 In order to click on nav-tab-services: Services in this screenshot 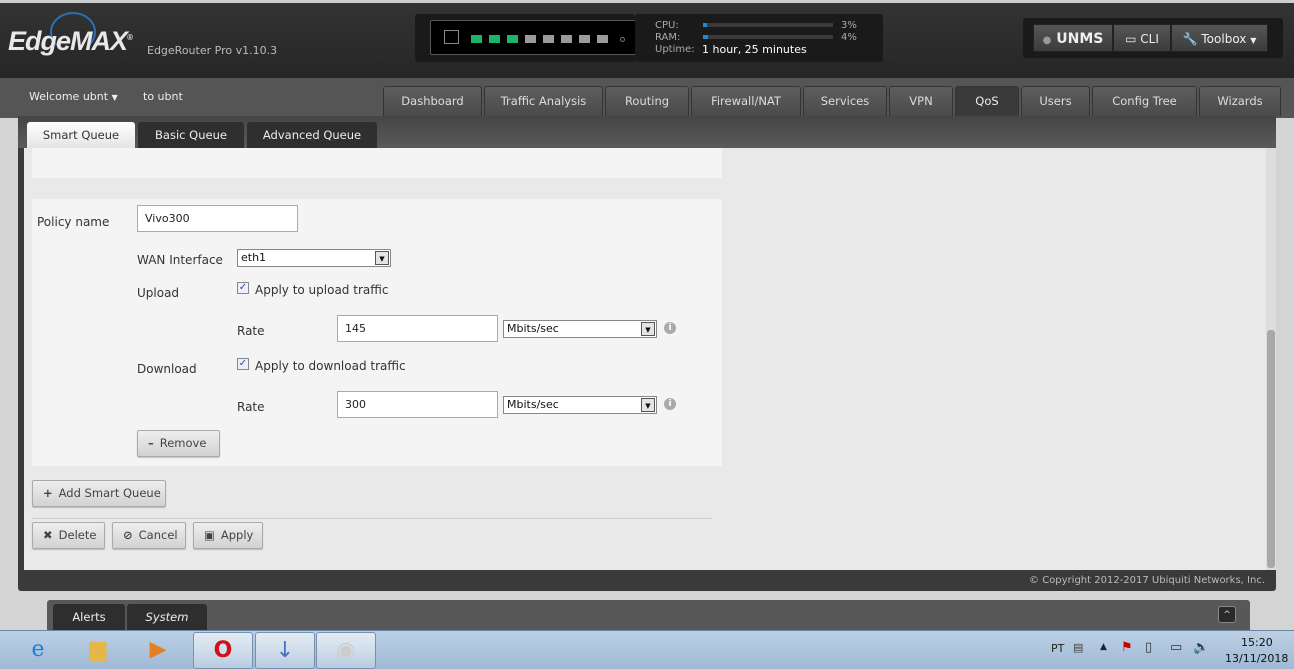, I will do `click(845, 101)`.